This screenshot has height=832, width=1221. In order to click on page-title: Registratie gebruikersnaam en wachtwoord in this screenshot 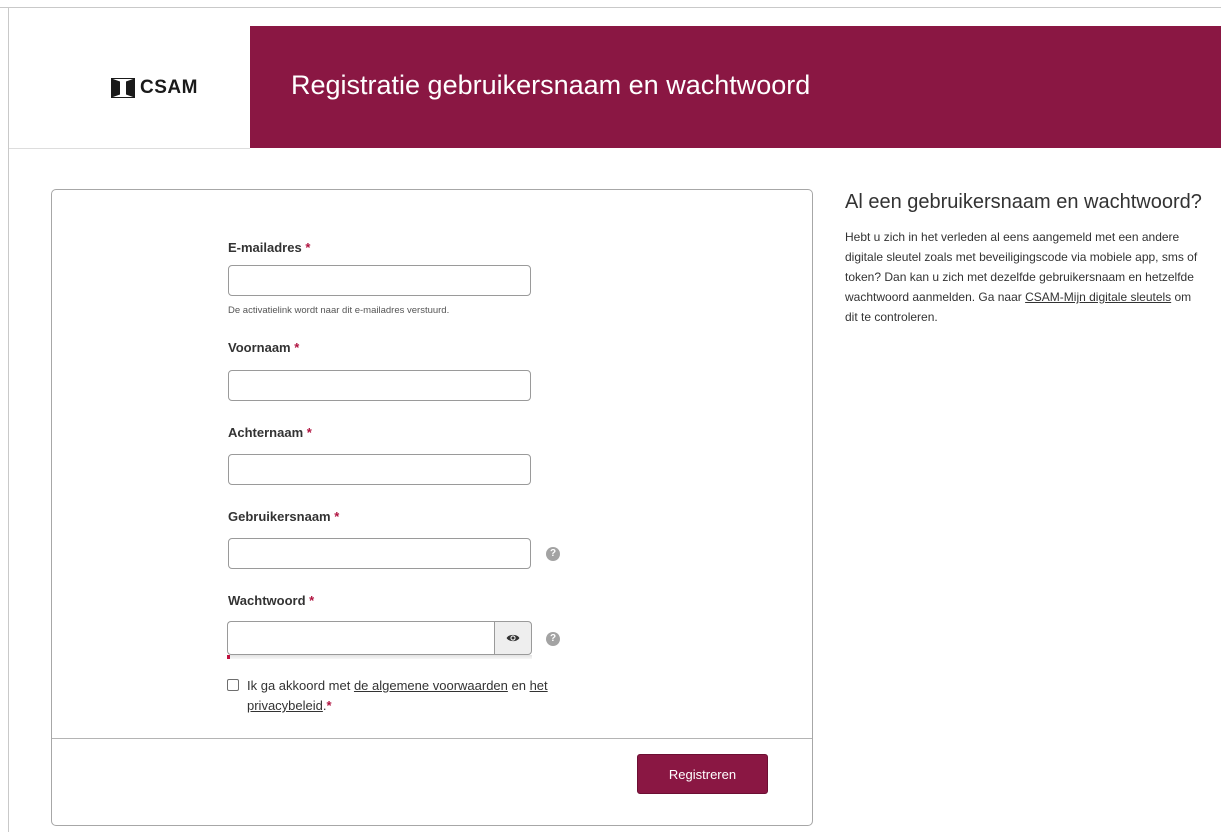, I will do `click(551, 85)`.